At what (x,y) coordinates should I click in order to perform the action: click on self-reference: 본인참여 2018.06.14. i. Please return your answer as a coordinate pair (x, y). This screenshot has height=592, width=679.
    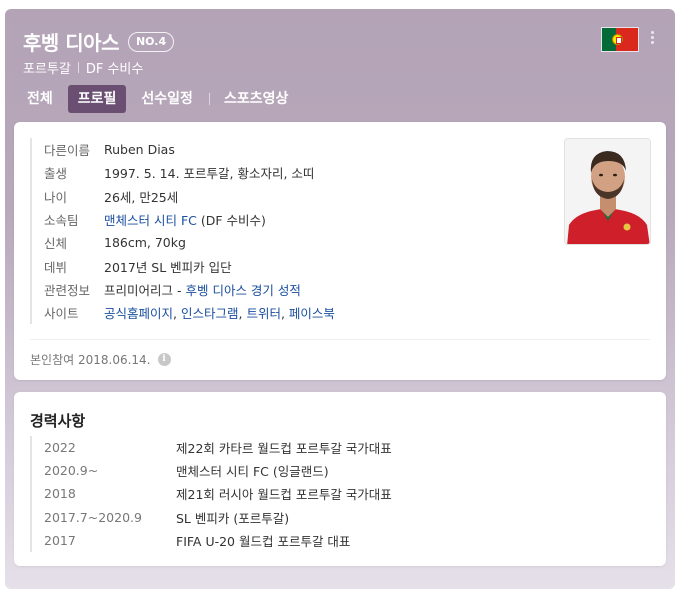
    Looking at the image, I should click on (100, 359).